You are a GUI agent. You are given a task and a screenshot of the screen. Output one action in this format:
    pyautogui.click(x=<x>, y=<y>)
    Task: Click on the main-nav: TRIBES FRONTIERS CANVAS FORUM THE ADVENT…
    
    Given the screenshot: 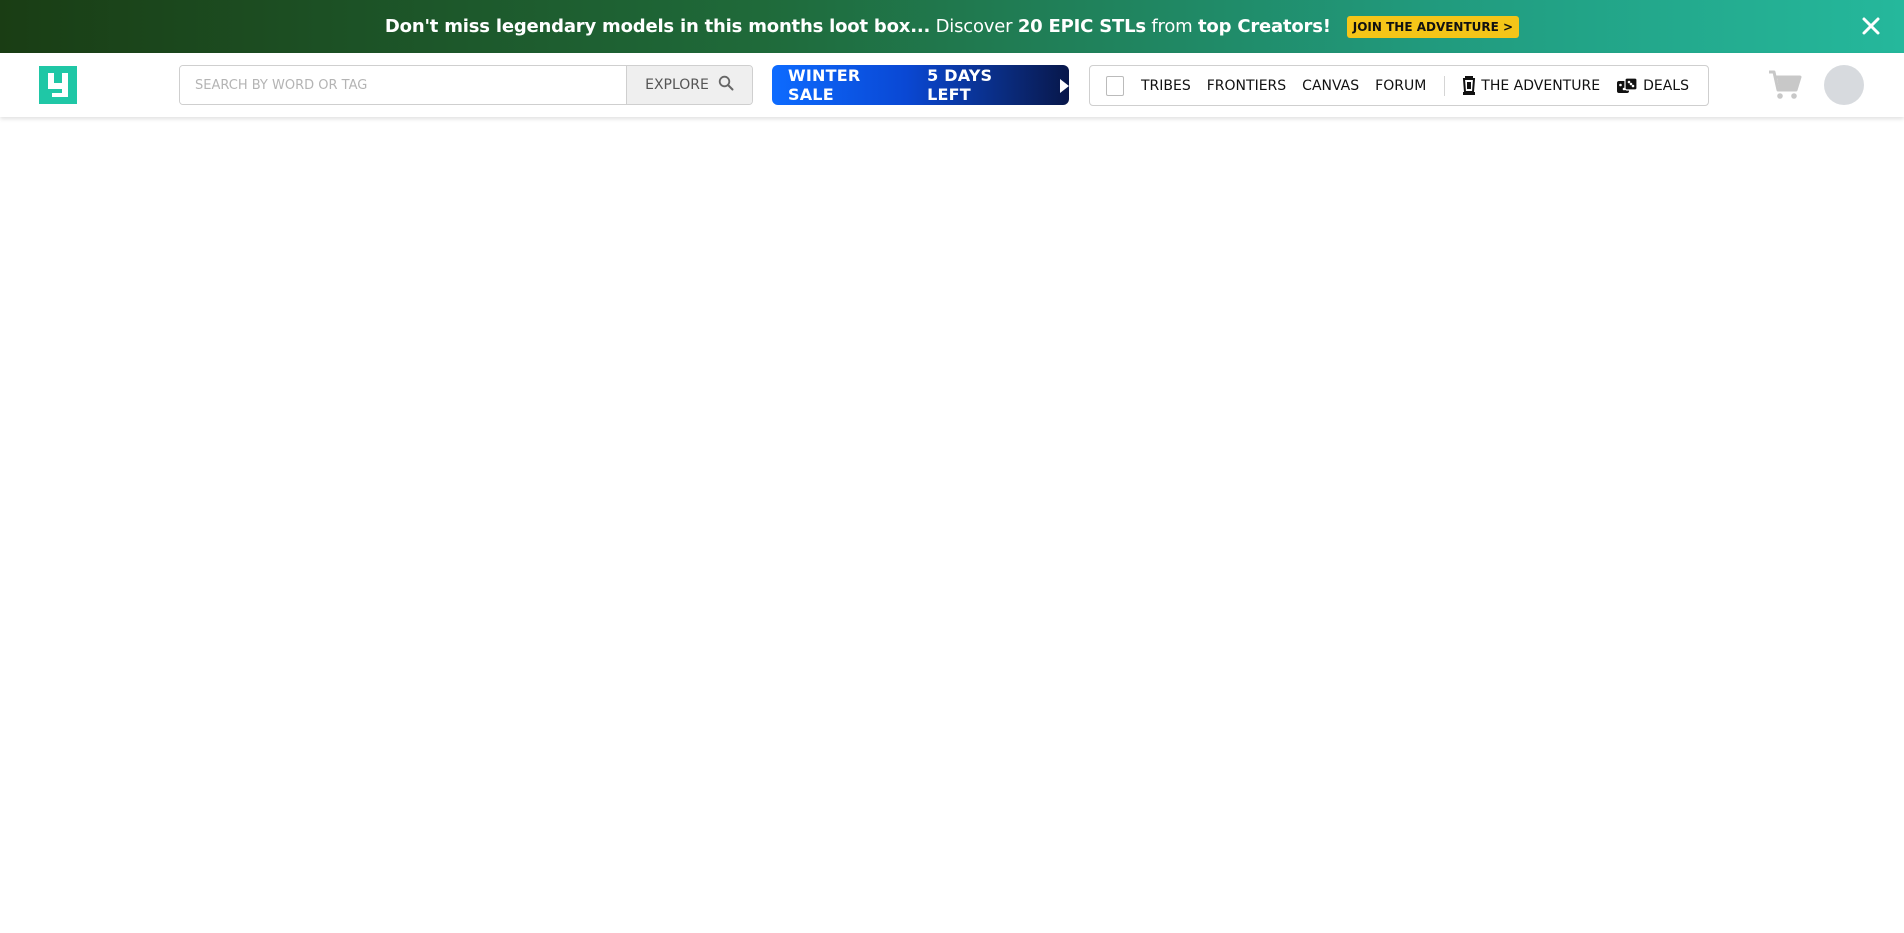 What is the action you would take?
    pyautogui.click(x=1399, y=85)
    